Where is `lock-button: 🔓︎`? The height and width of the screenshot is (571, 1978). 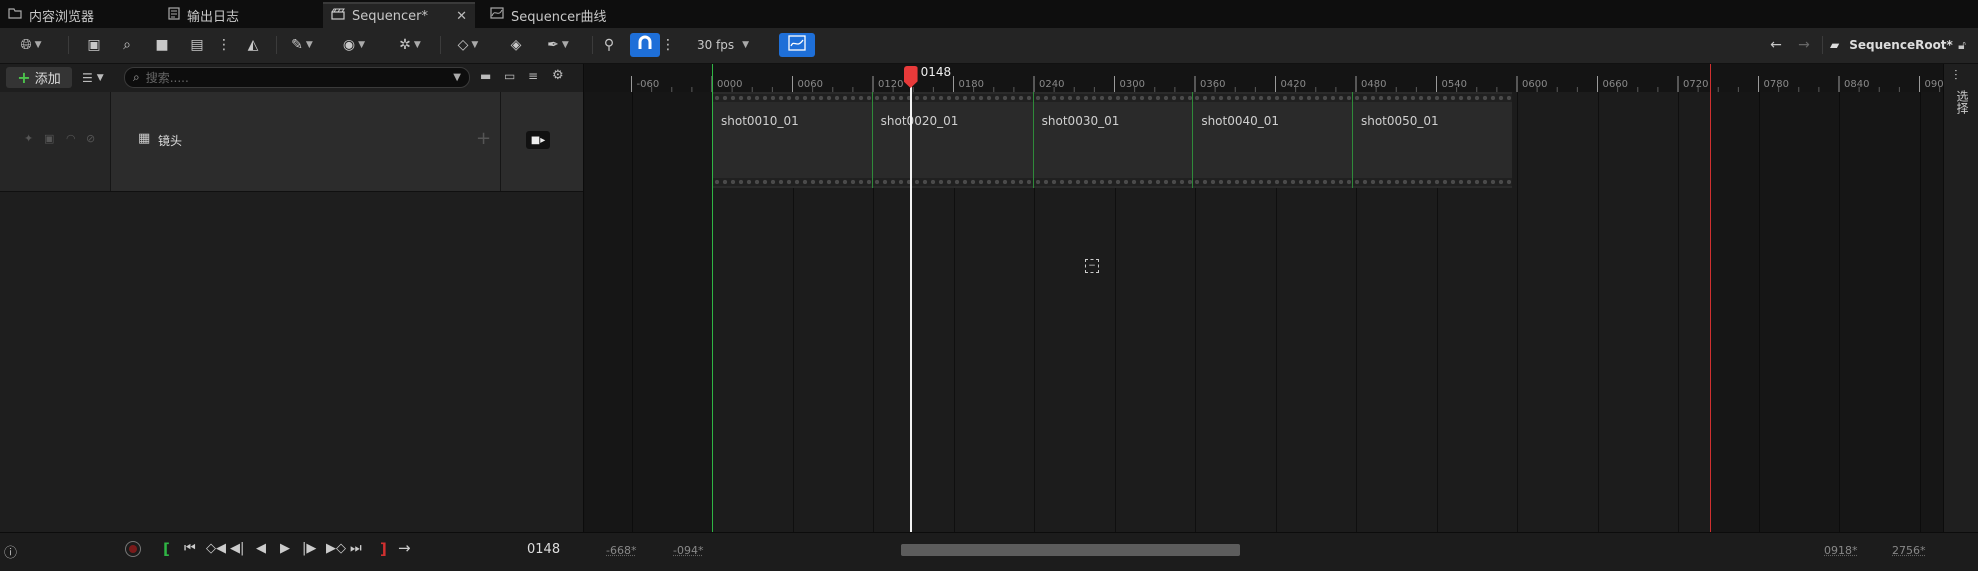
lock-button: 🔓︎ is located at coordinates (1962, 45).